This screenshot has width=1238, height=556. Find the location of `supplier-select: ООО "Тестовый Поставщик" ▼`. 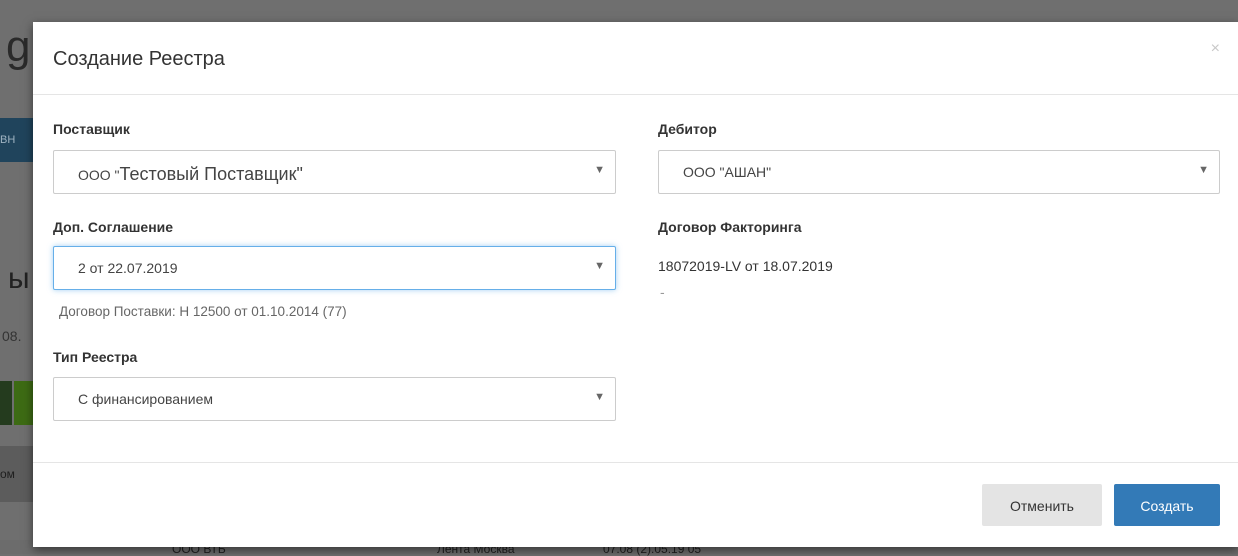

supplier-select: ООО "Тестовый Поставщик" ▼ is located at coordinates (334, 172).